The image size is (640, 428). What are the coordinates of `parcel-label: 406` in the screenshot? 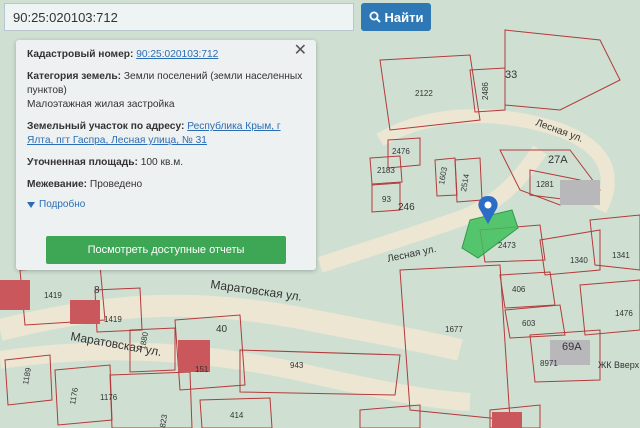 It's located at (519, 289).